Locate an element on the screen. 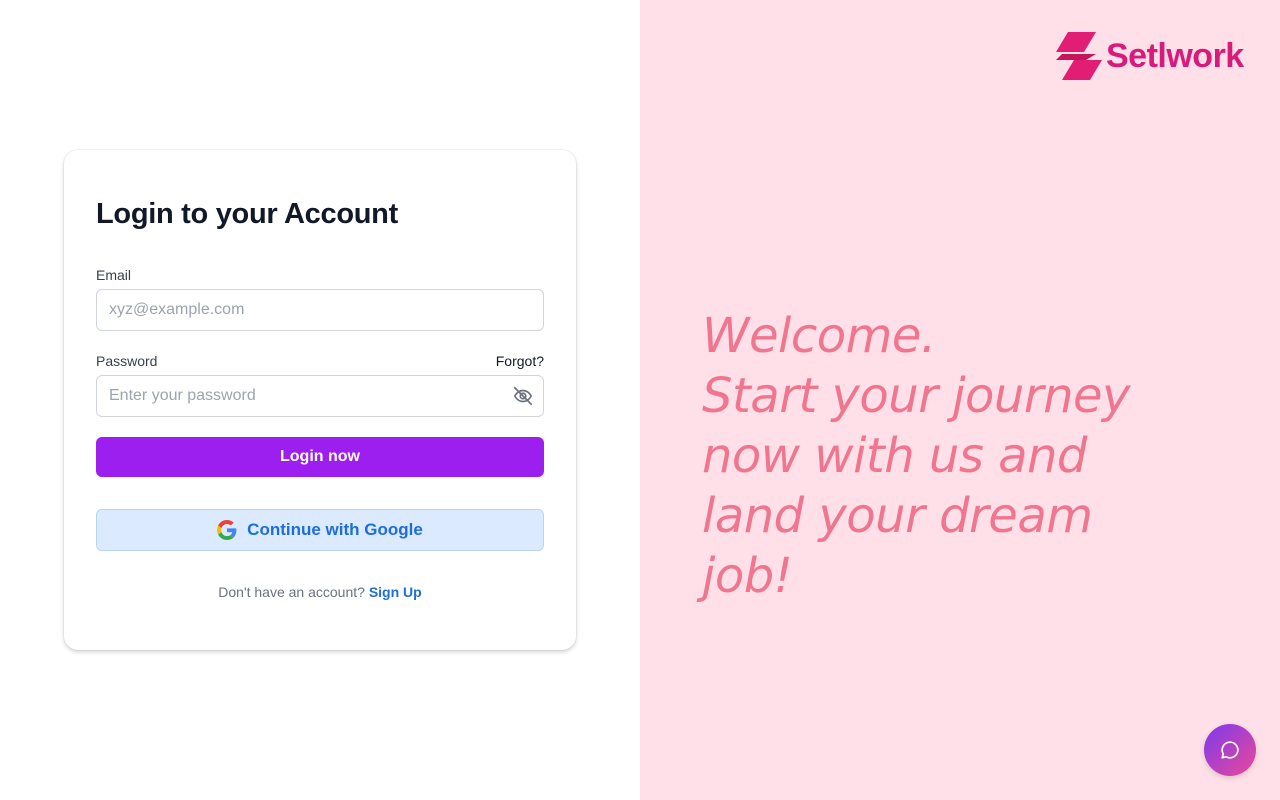  welcome-line: Welcome. is located at coordinates (819, 336).